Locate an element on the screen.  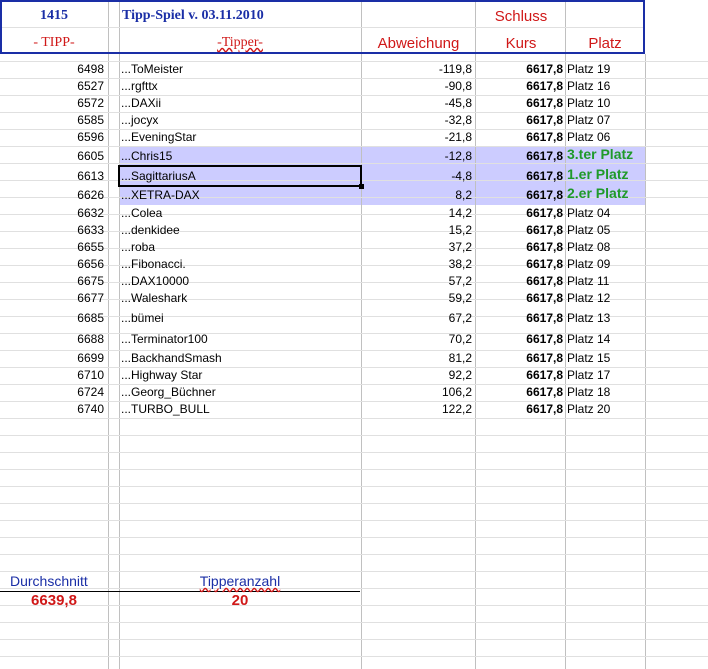
tipp-value: 6710 is located at coordinates (52, 375).